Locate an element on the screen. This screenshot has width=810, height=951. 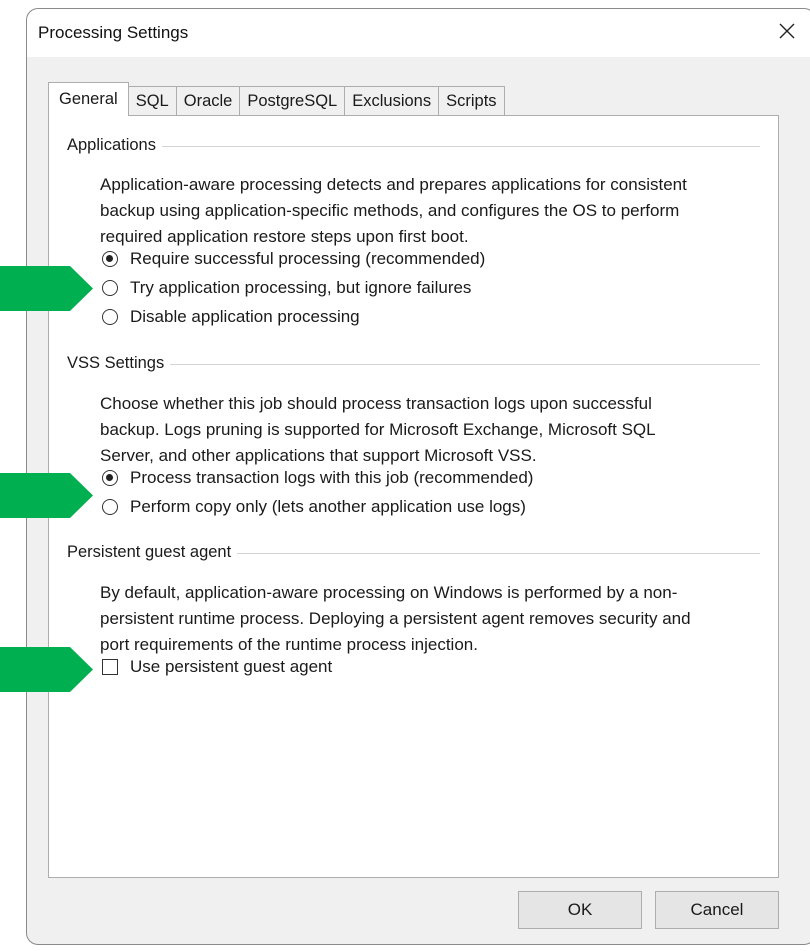
close-button is located at coordinates (787, 31).